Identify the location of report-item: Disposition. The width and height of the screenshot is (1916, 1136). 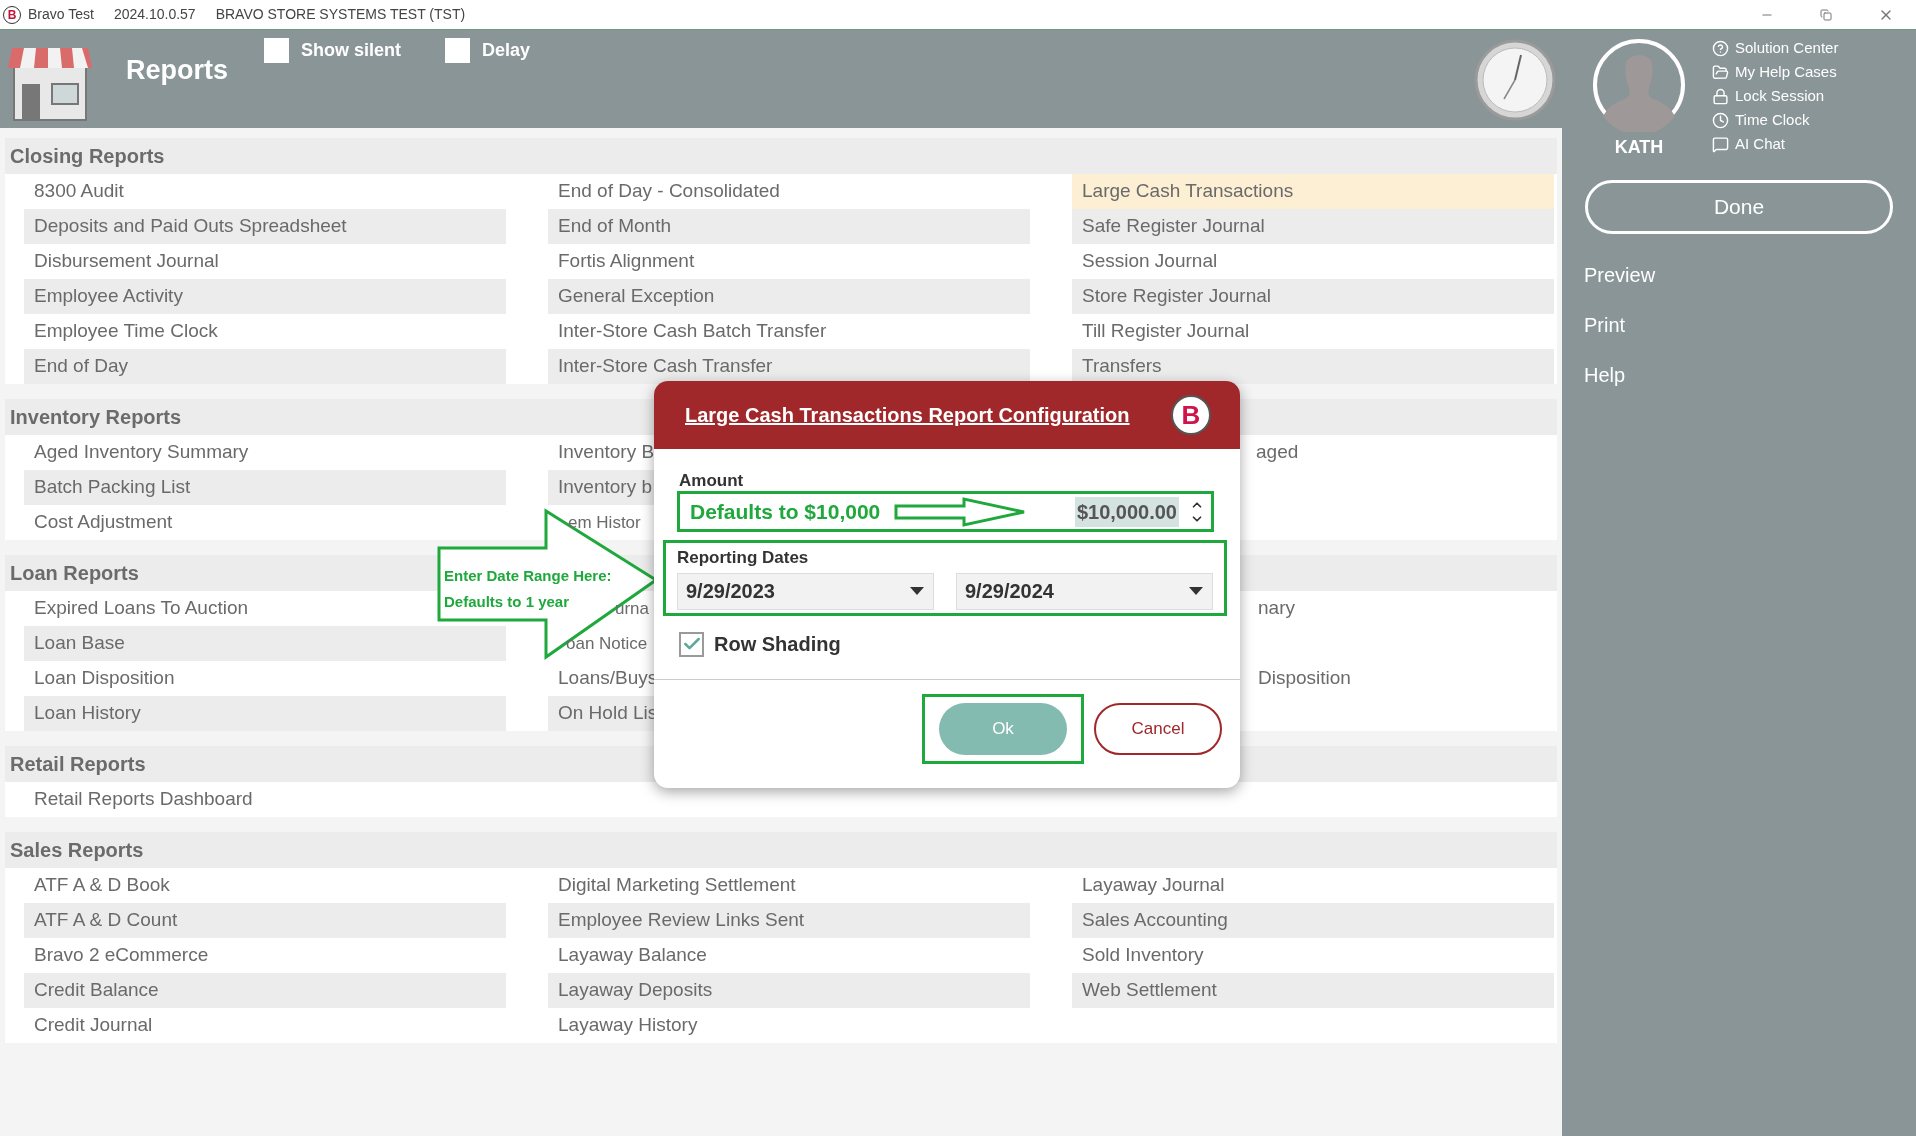
(1304, 678).